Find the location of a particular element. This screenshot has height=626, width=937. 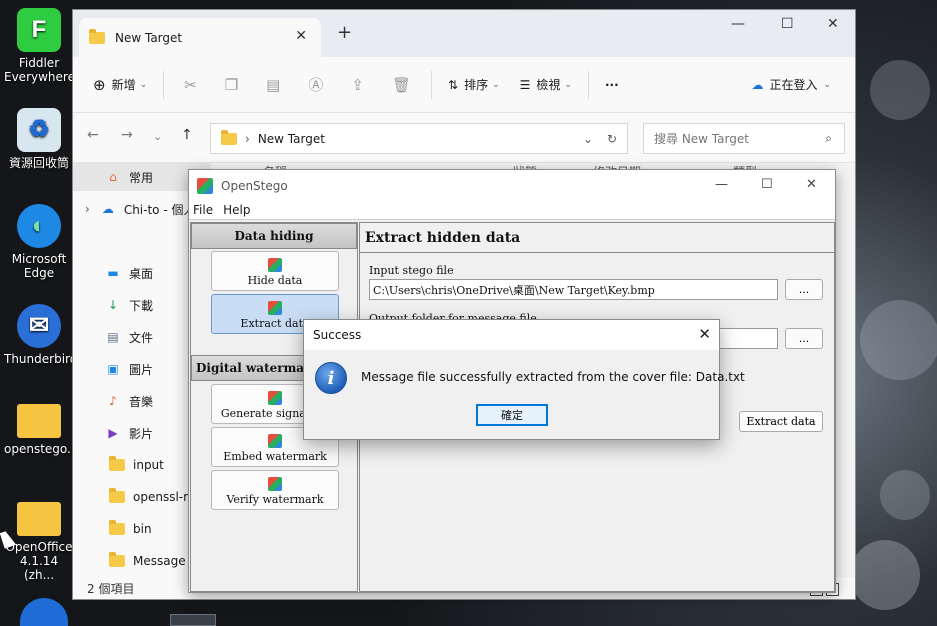

dialog-title-bar: Success ✕ is located at coordinates (511, 335).